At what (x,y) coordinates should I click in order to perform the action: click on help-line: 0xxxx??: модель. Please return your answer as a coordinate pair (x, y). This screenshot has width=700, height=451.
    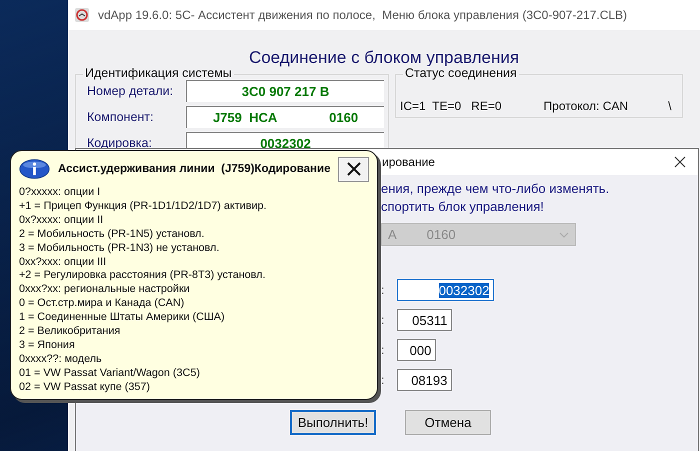
    Looking at the image, I should click on (61, 359).